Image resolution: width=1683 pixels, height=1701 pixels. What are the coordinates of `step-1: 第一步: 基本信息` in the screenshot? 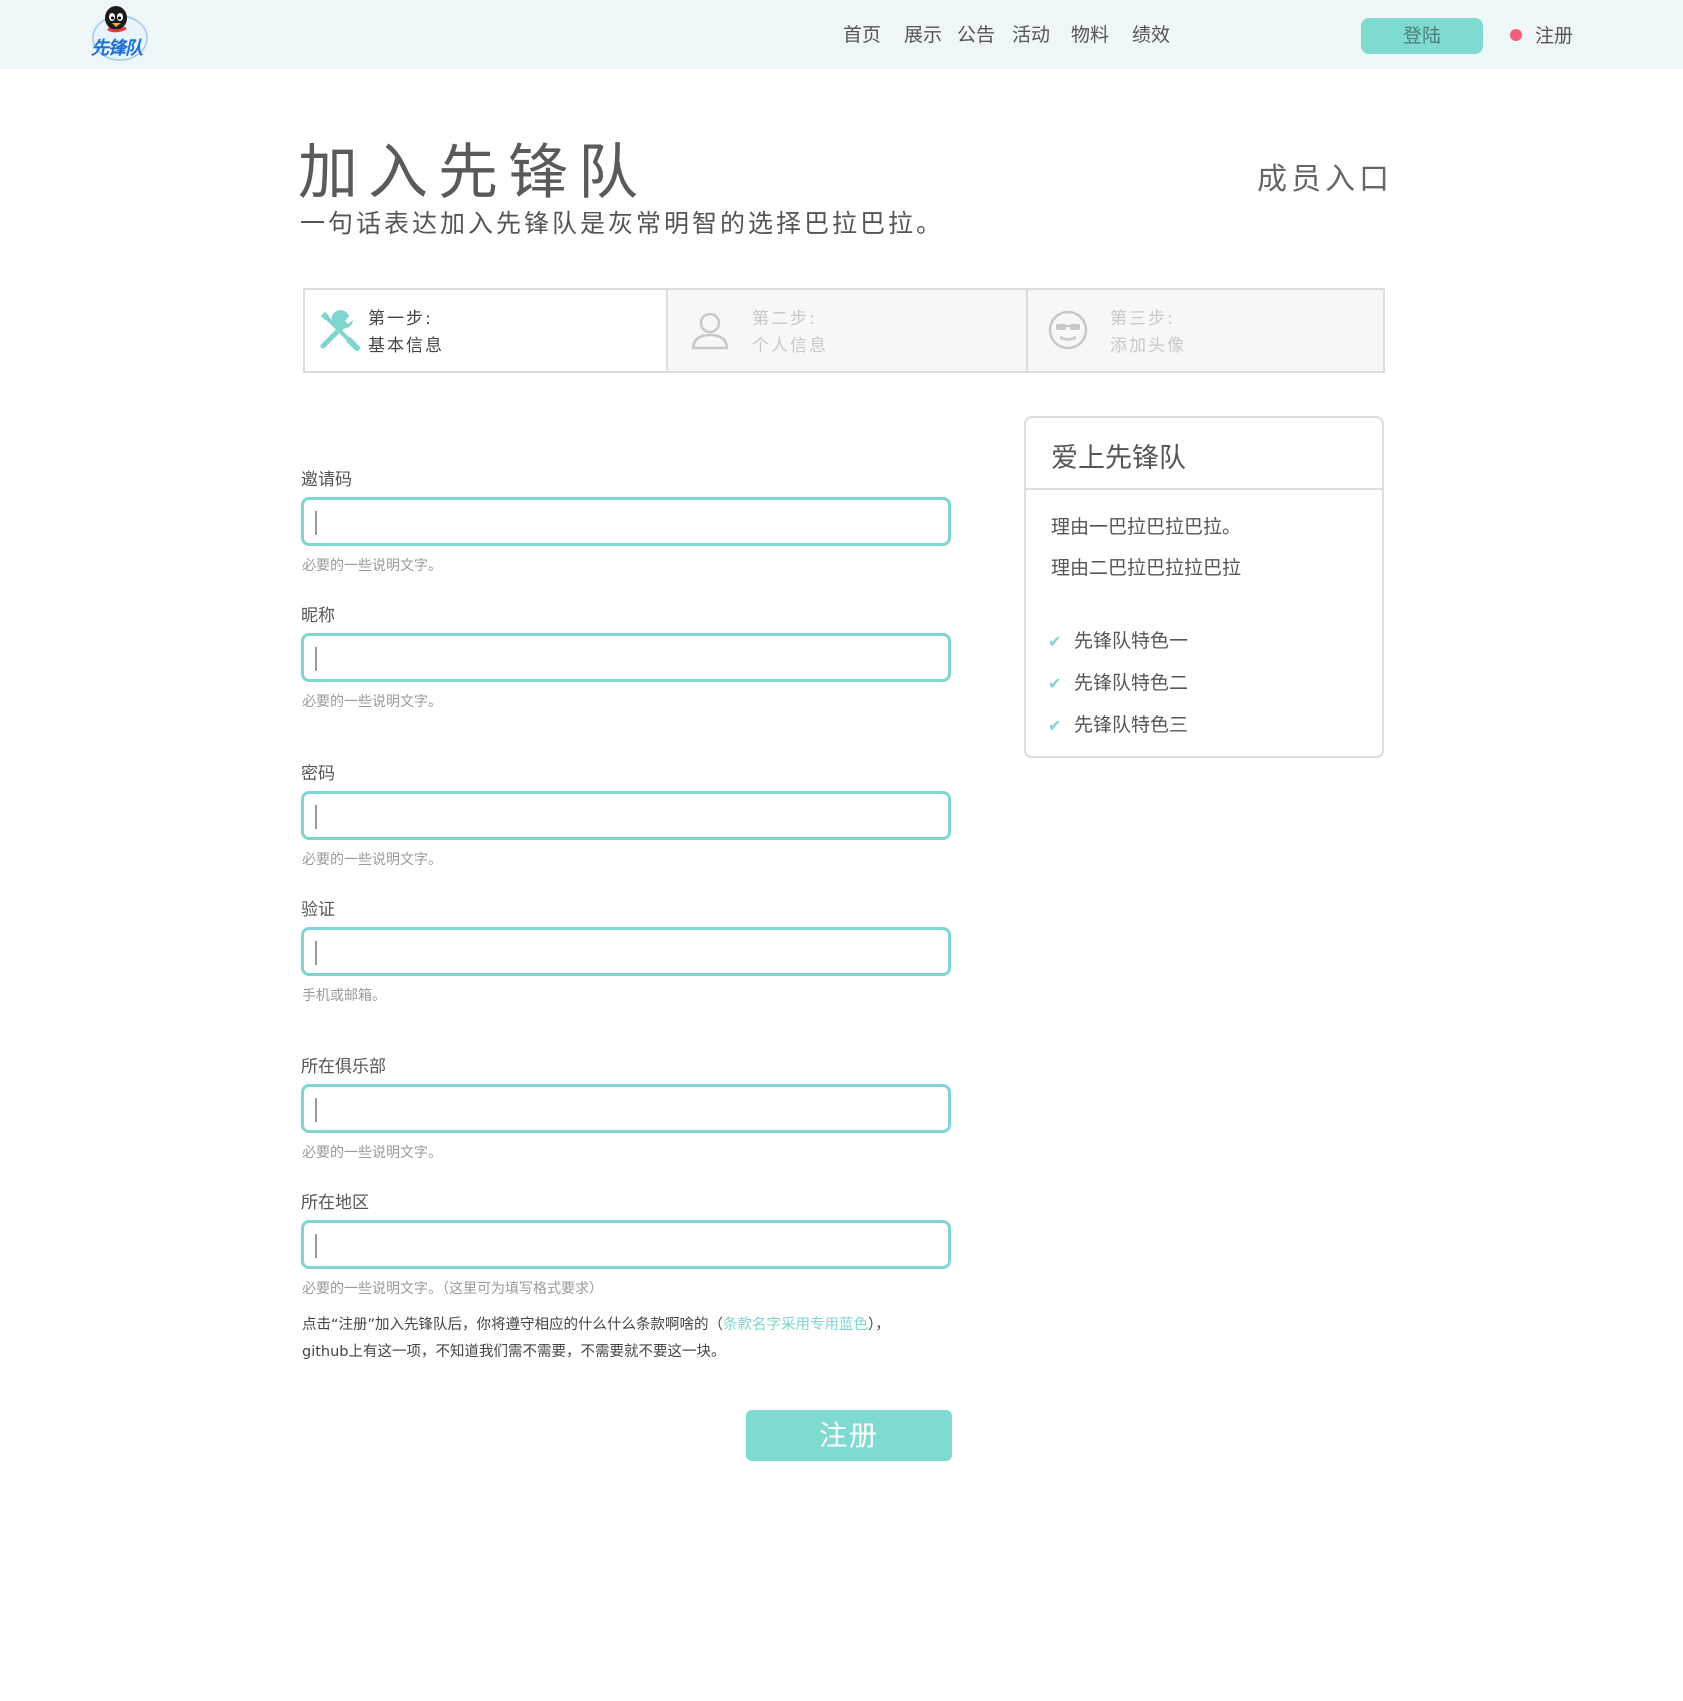 It's located at (485, 330).